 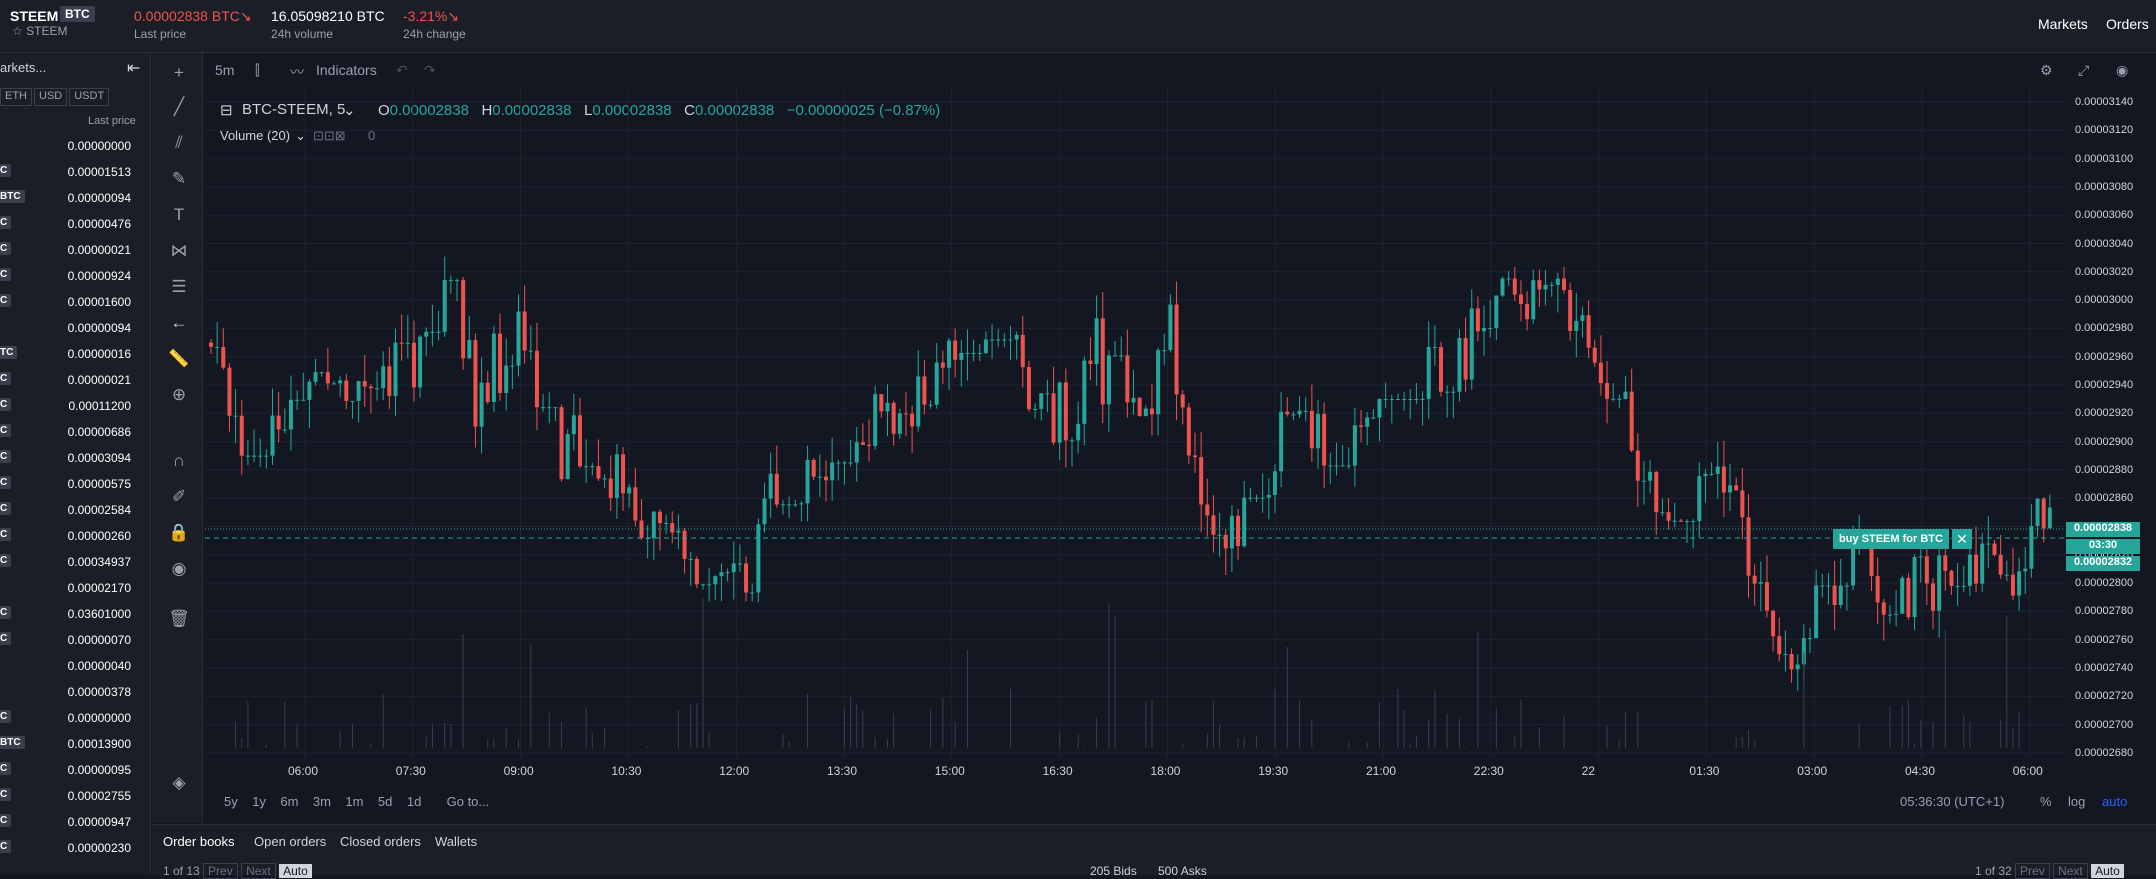 I want to click on tab-open-orders: Open orders, so click(x=290, y=841).